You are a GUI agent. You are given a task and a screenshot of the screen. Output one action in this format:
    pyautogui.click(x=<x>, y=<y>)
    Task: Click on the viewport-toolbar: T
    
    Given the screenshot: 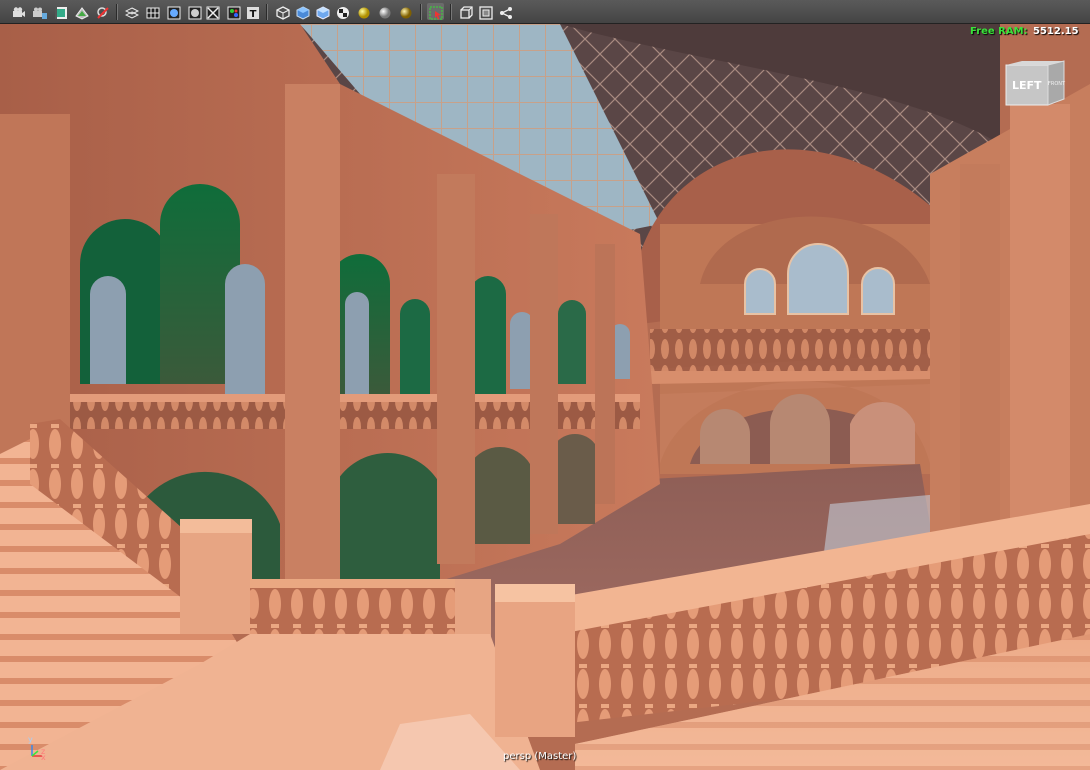 What is the action you would take?
    pyautogui.click(x=545, y=12)
    